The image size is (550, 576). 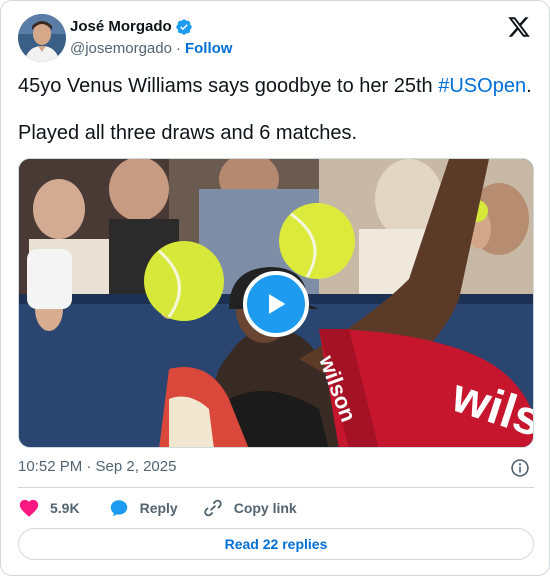 What do you see at coordinates (529, 86) in the screenshot?
I see `tweet-text-end: .` at bounding box center [529, 86].